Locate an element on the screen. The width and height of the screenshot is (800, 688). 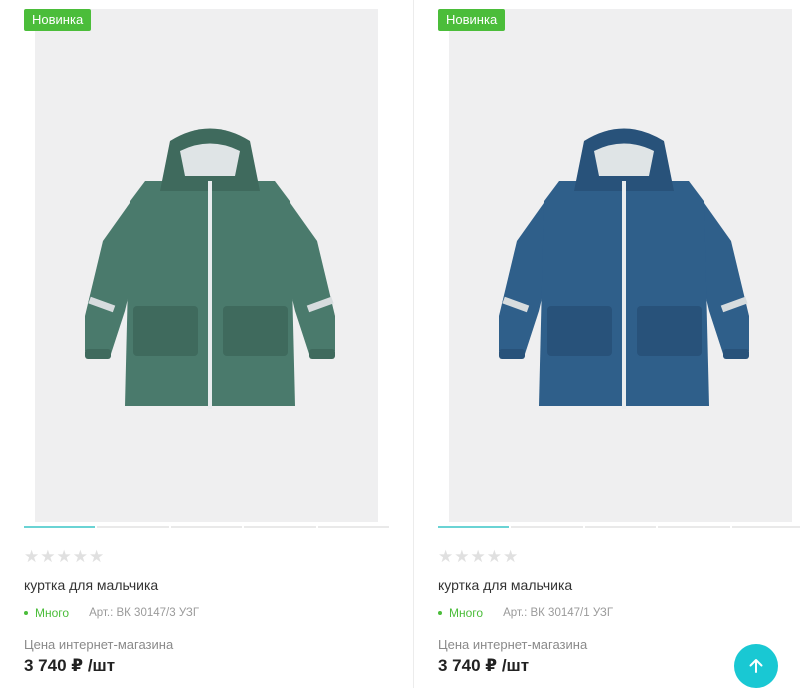
article-number: Арт.: ВК 30147/3 УЗГ is located at coordinates (144, 613).